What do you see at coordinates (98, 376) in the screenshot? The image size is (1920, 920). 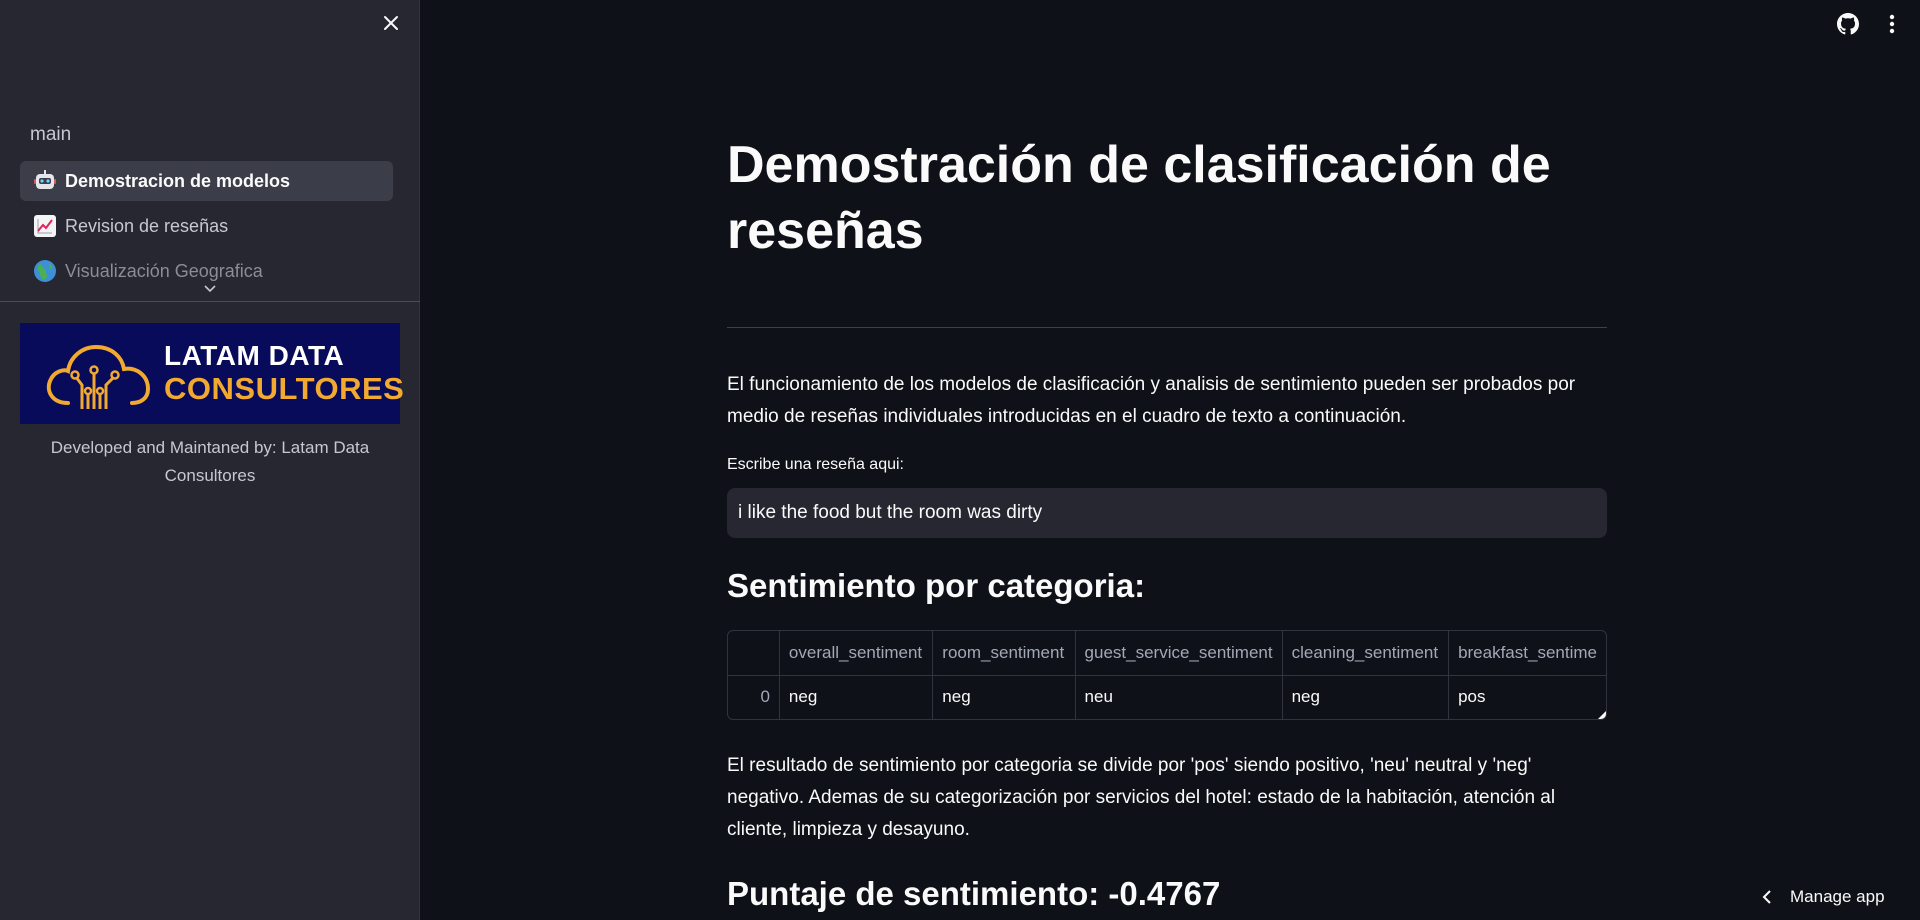 I see `cloud-circuit-icon` at bounding box center [98, 376].